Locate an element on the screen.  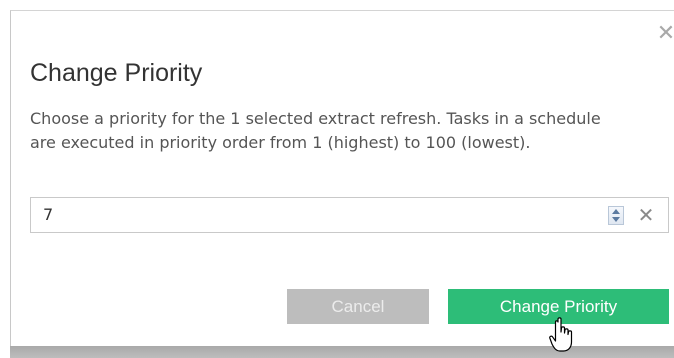
spinner-icon is located at coordinates (616, 215).